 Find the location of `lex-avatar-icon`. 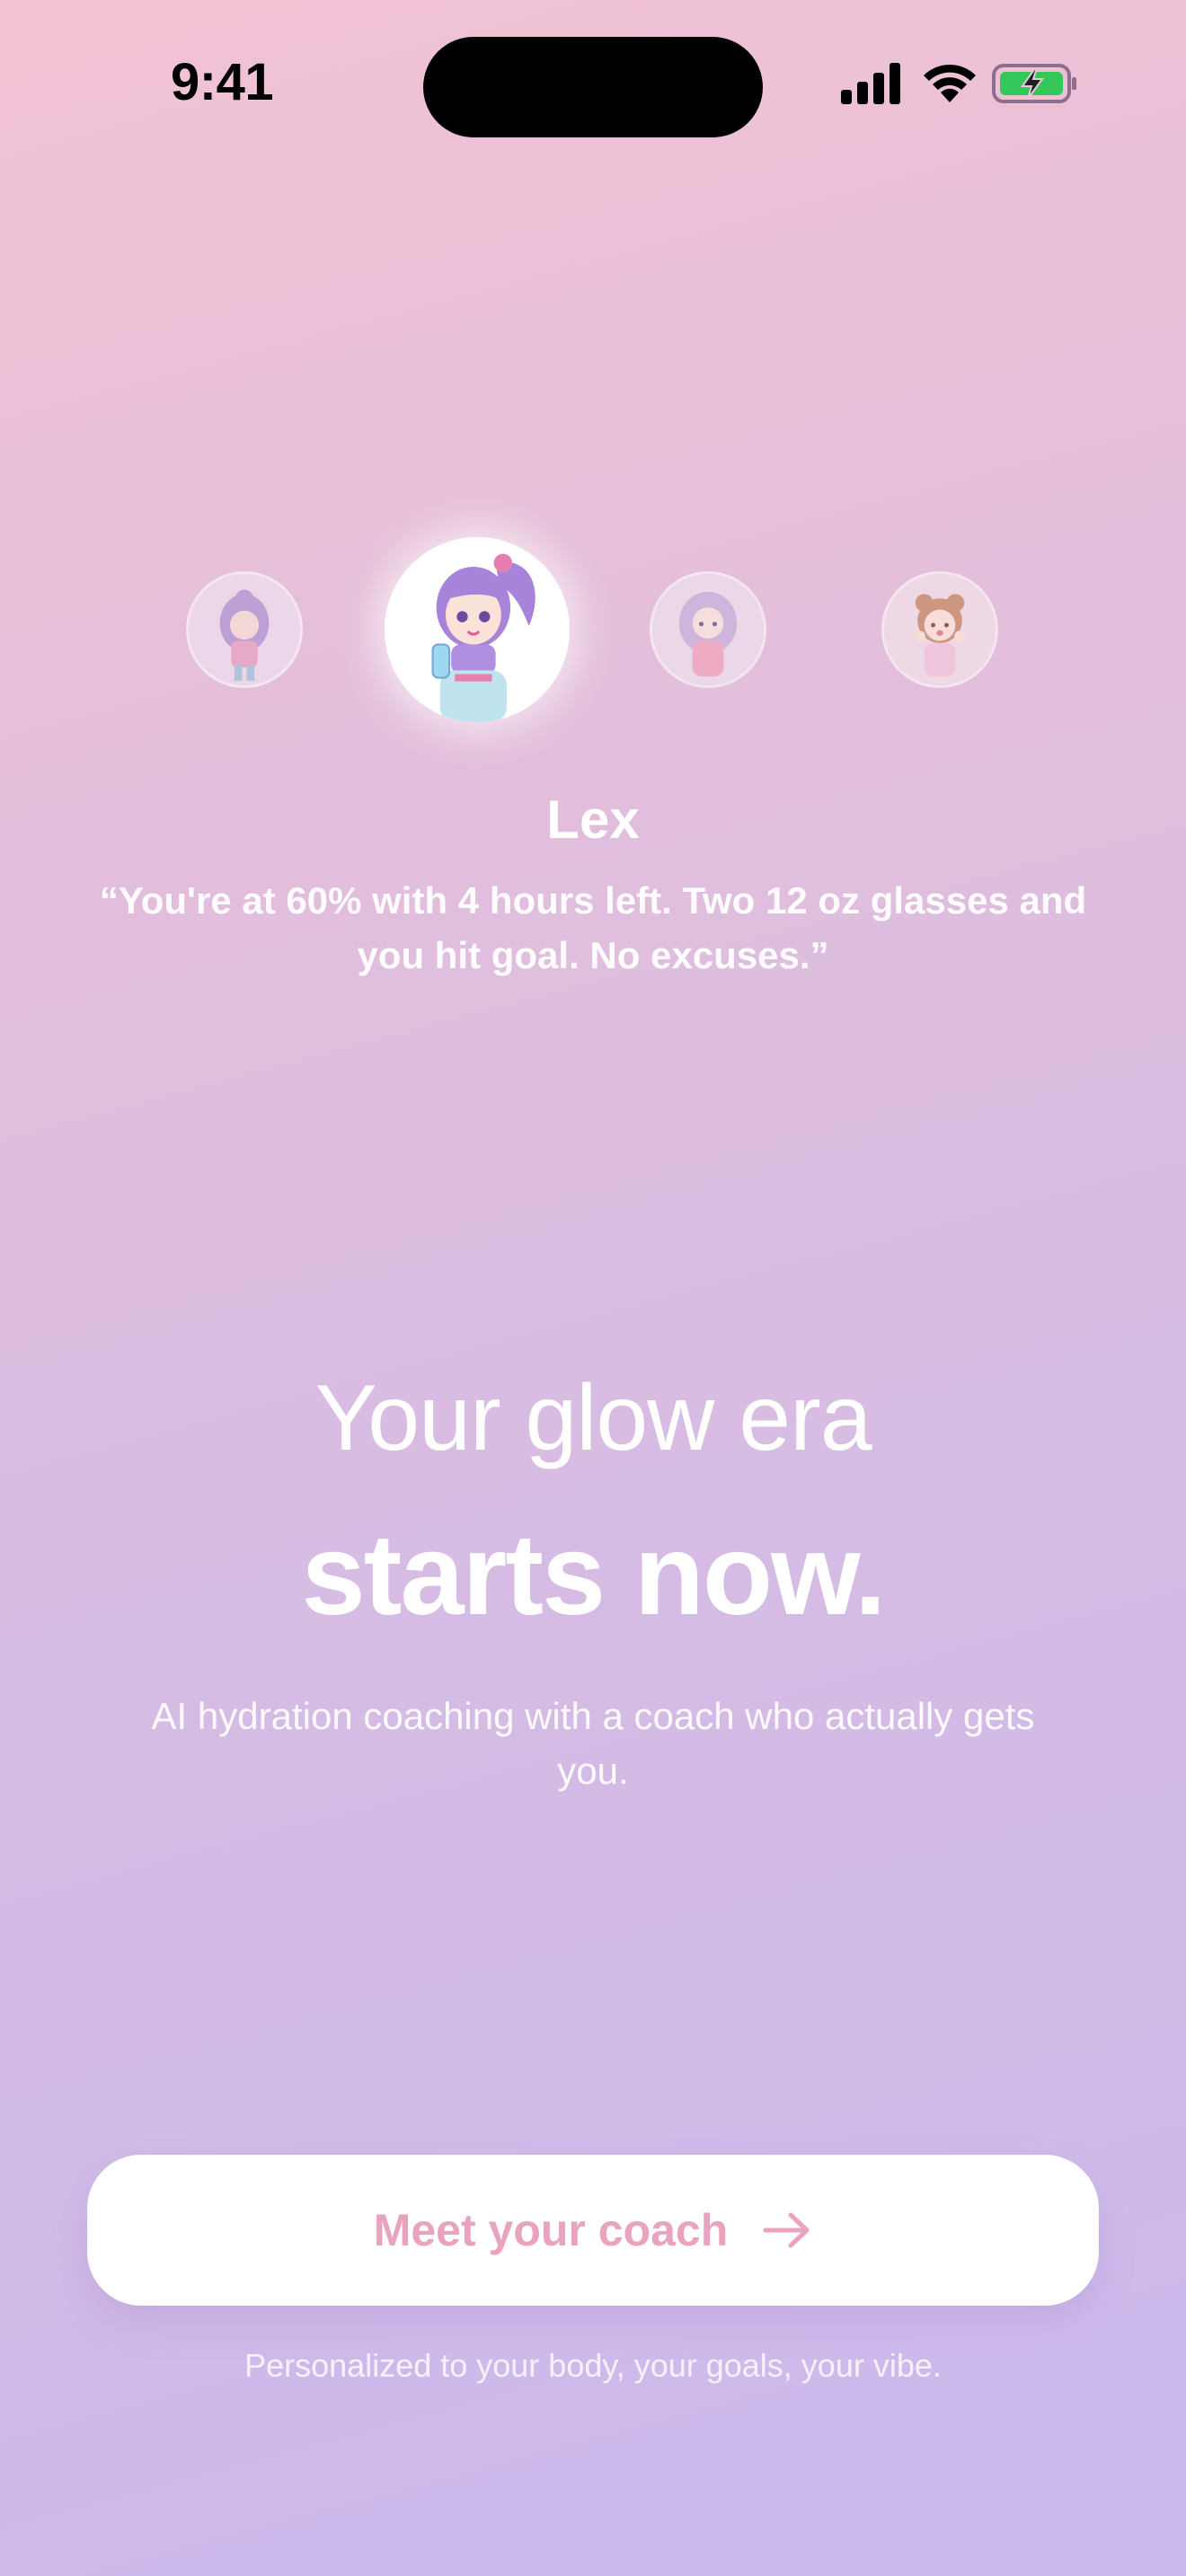

lex-avatar-icon is located at coordinates (477, 629).